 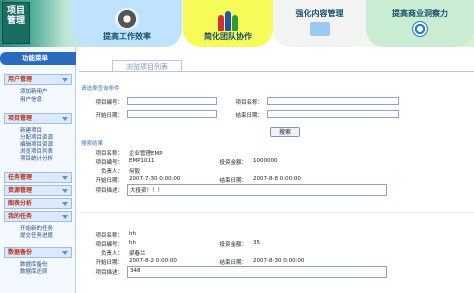 What do you see at coordinates (279, 261) in the screenshot?
I see `result-end-value: 2007-8-30 0:00:00` at bounding box center [279, 261].